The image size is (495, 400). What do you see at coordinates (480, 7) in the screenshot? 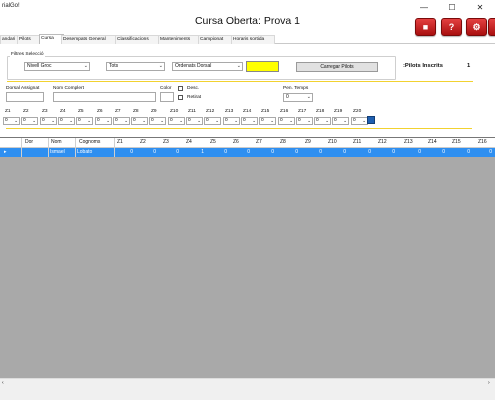
I see `close-button: ✕` at bounding box center [480, 7].